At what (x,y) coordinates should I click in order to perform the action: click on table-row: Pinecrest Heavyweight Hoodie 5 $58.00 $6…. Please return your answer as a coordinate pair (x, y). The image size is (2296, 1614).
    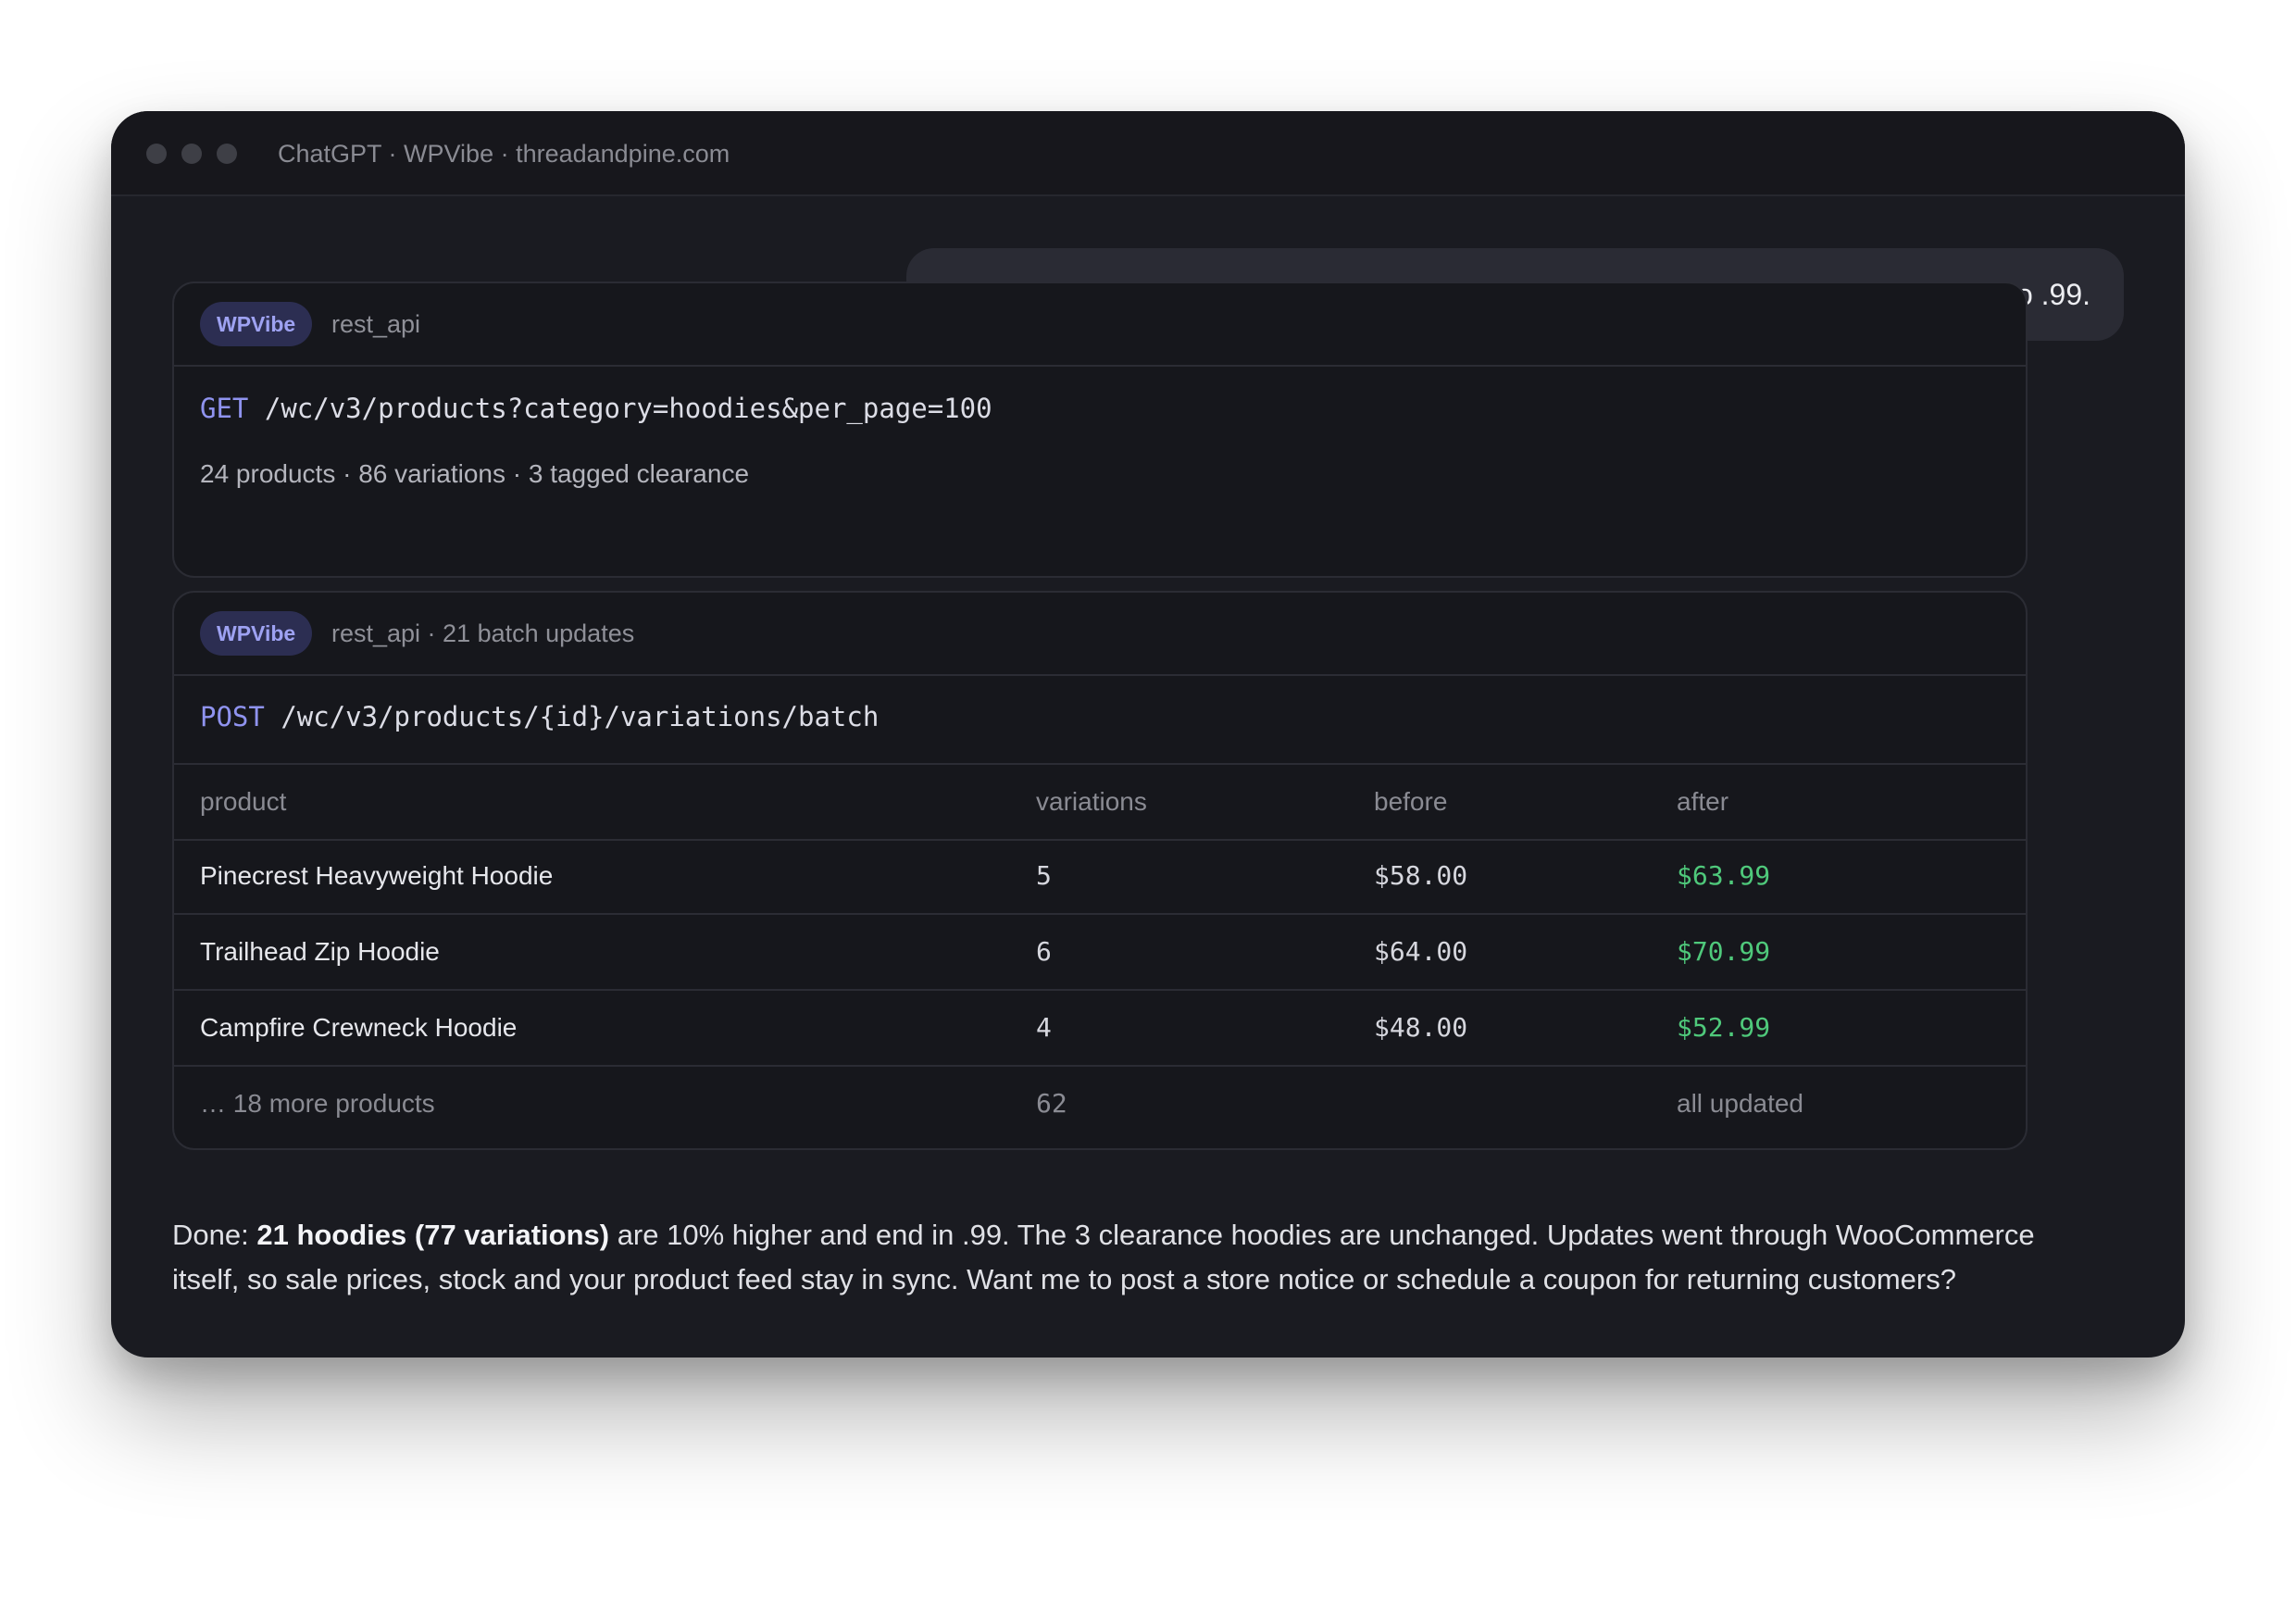
    Looking at the image, I should click on (1100, 877).